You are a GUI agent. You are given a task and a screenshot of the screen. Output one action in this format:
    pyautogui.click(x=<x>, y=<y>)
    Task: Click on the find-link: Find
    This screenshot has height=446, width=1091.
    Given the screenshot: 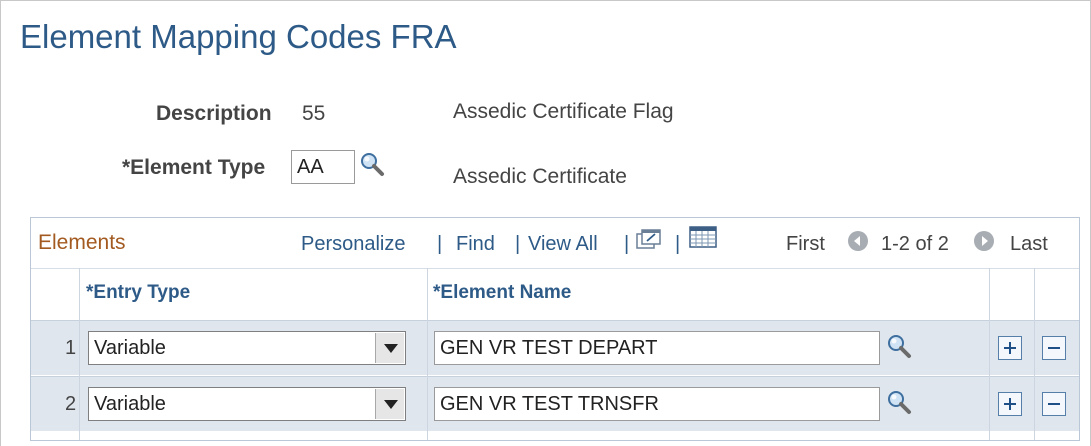 What is the action you would take?
    pyautogui.click(x=475, y=244)
    